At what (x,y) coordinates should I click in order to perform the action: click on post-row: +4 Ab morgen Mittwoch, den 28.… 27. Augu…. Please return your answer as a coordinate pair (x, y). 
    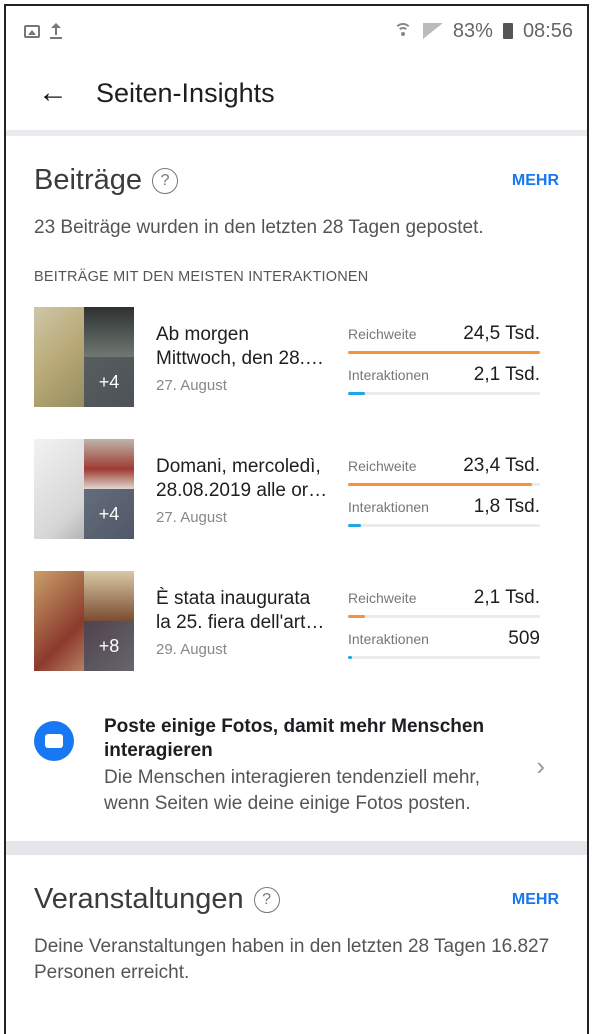
    Looking at the image, I should click on (296, 362).